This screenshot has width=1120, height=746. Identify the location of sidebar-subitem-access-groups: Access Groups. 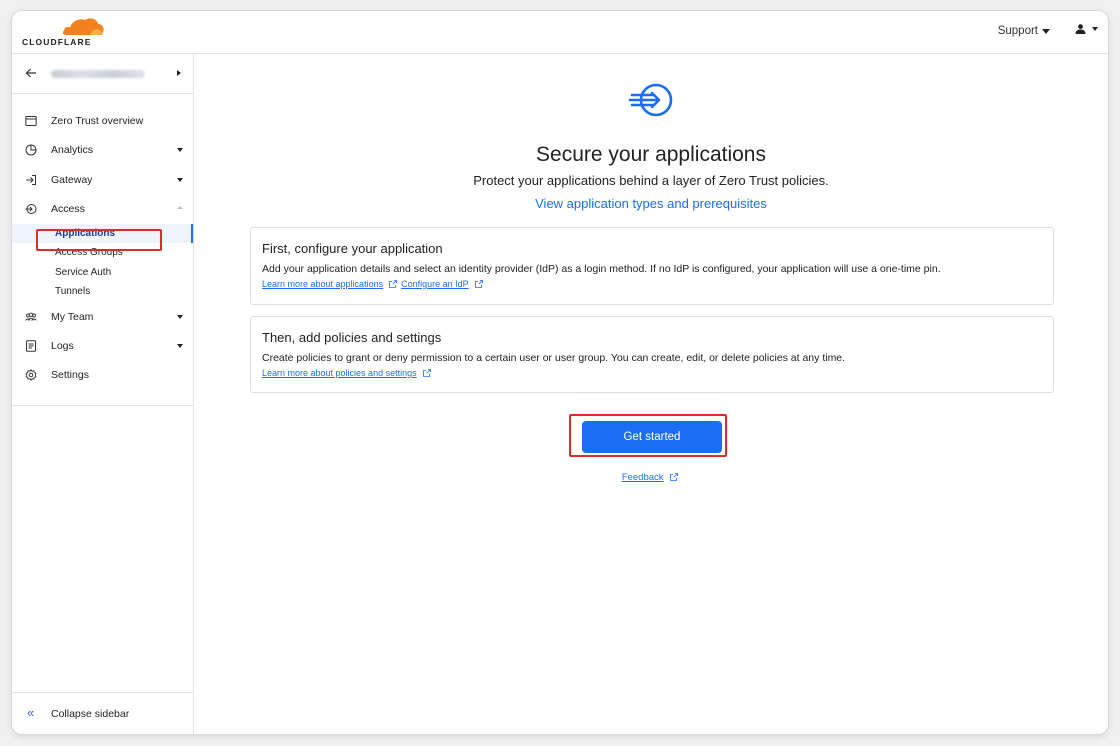
(102, 253).